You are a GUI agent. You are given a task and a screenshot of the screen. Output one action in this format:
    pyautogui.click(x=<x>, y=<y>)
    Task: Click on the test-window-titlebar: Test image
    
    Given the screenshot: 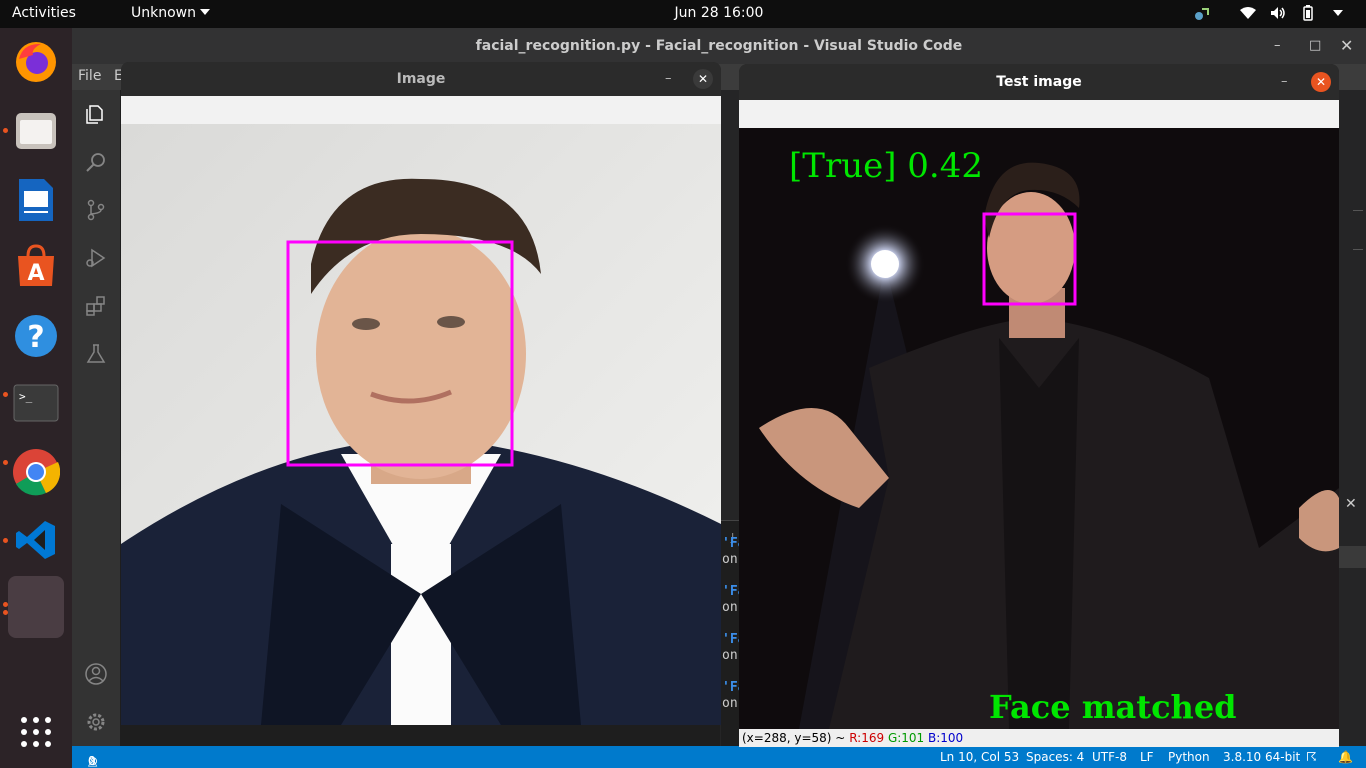 What is the action you would take?
    pyautogui.click(x=1039, y=82)
    